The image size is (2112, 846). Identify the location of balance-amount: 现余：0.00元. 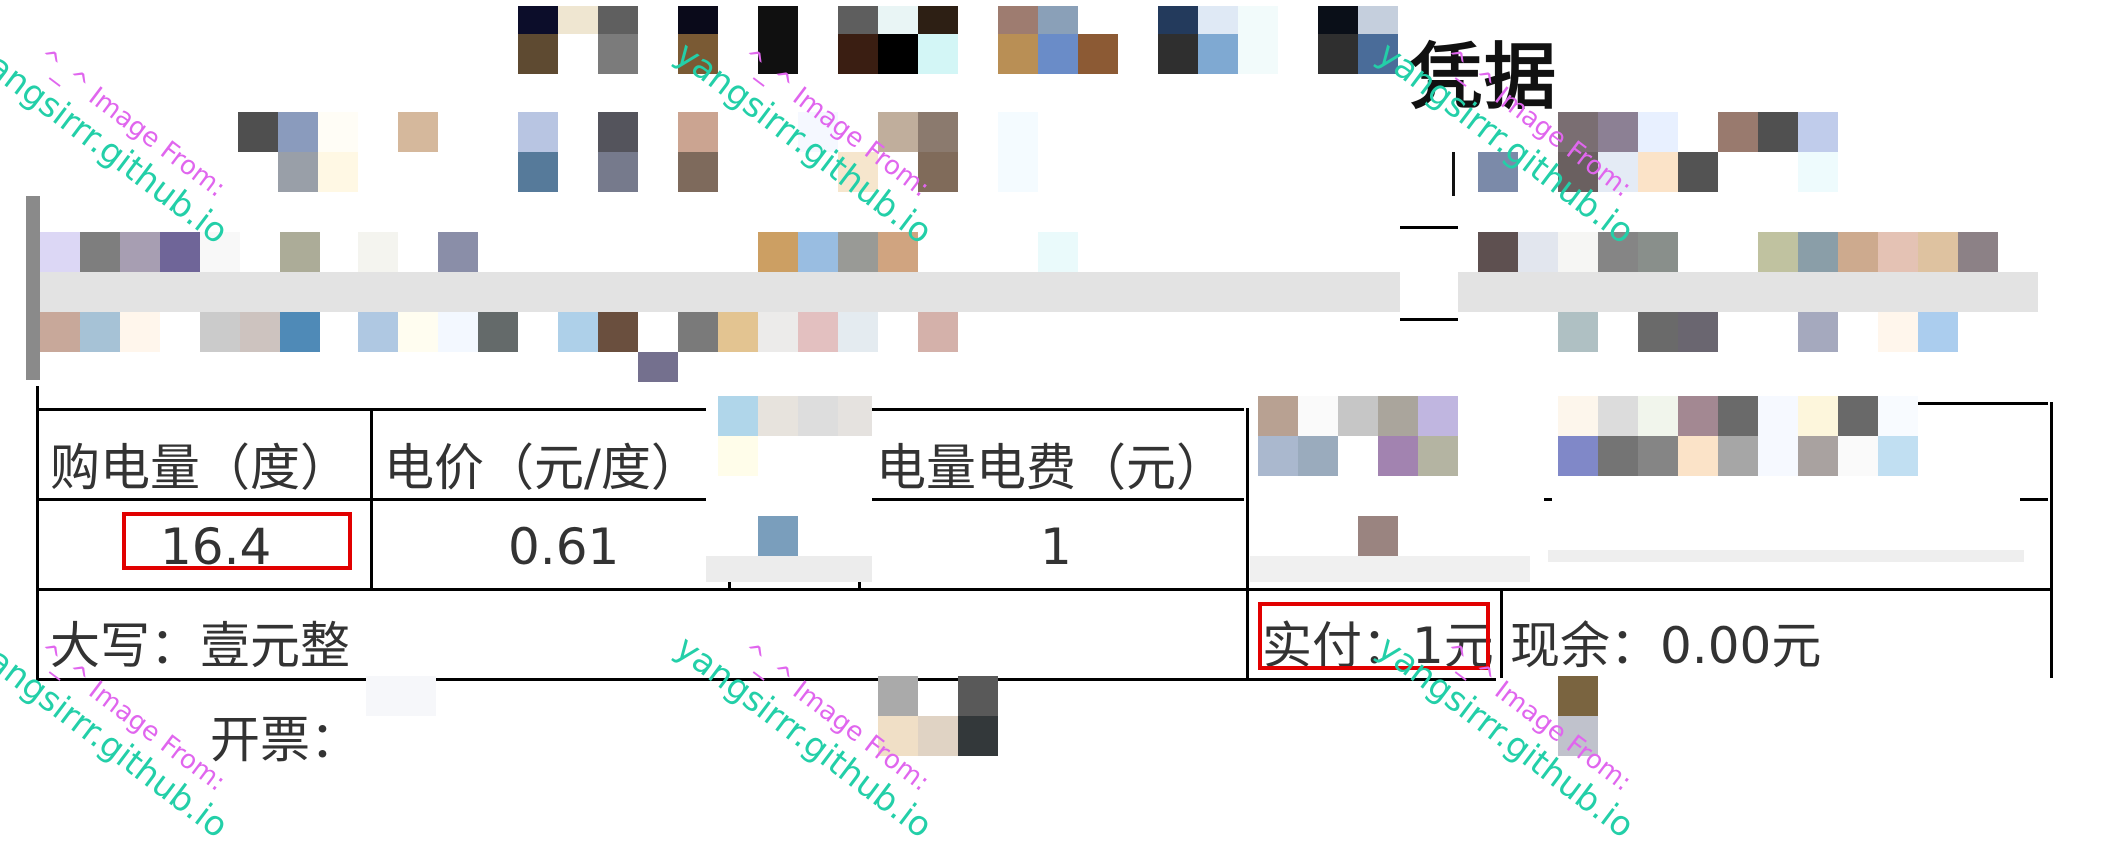
(1666, 646).